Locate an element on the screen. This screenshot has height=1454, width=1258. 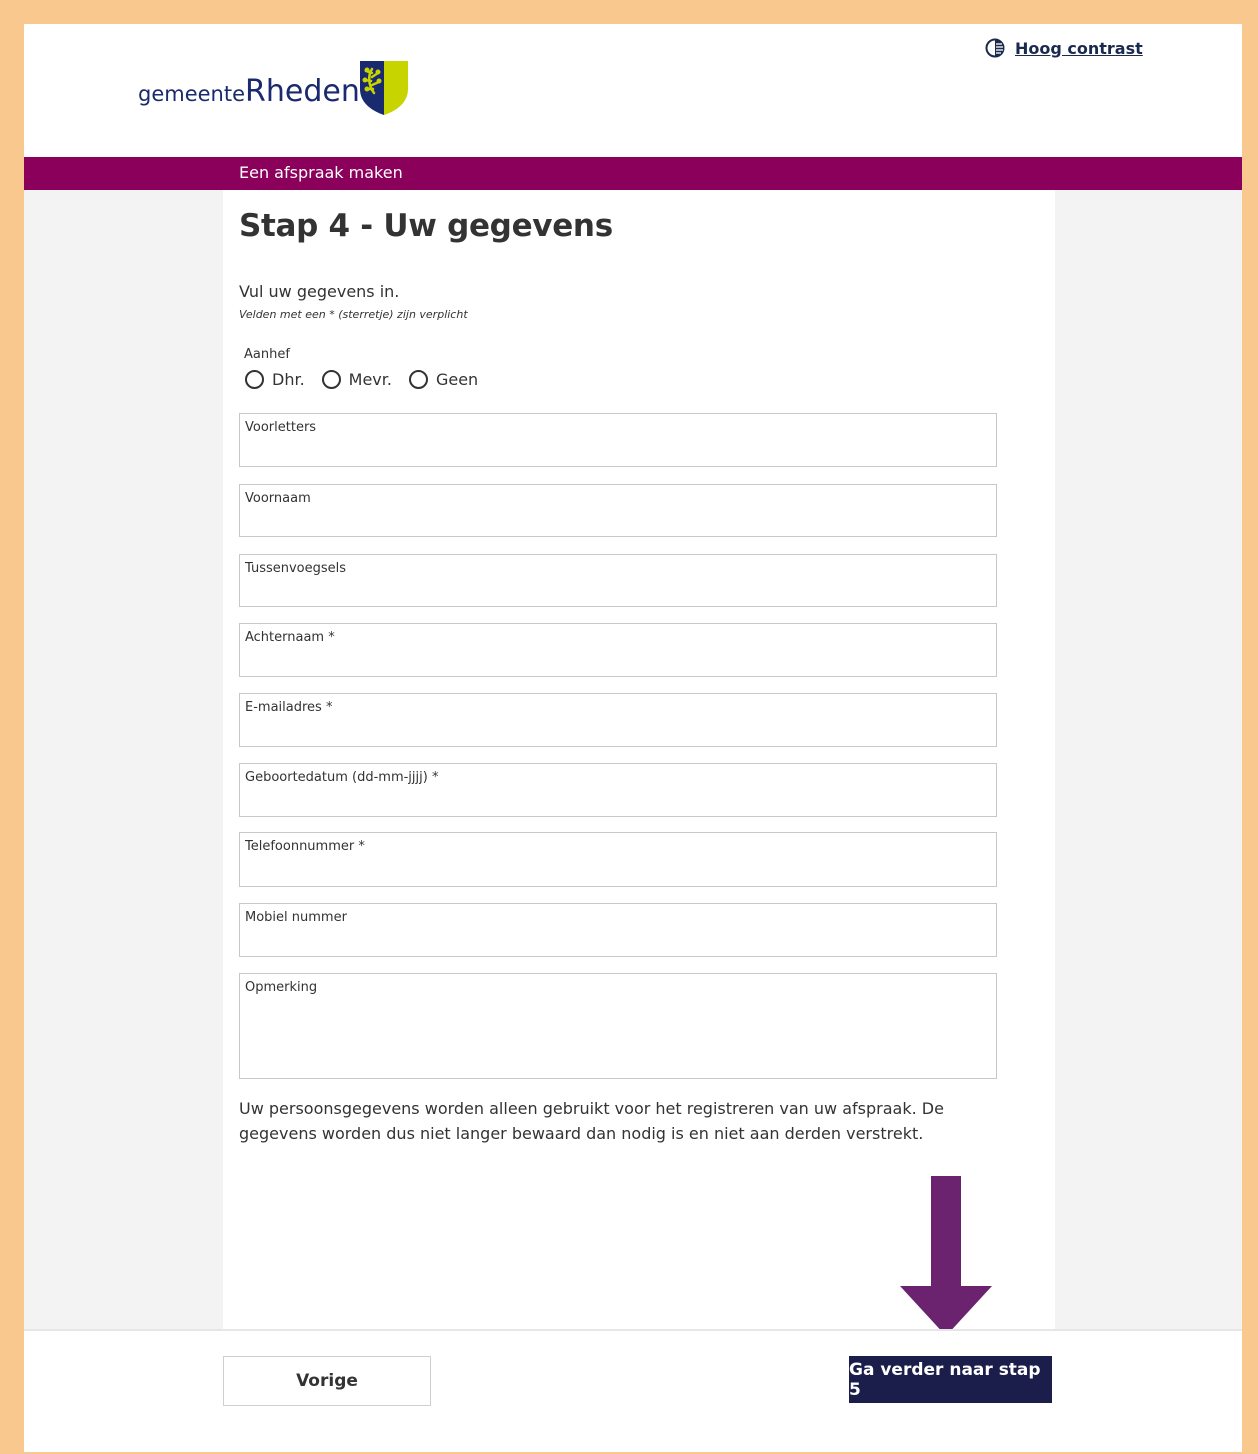
salutation-option-dhr: Dhr. is located at coordinates (275, 379).